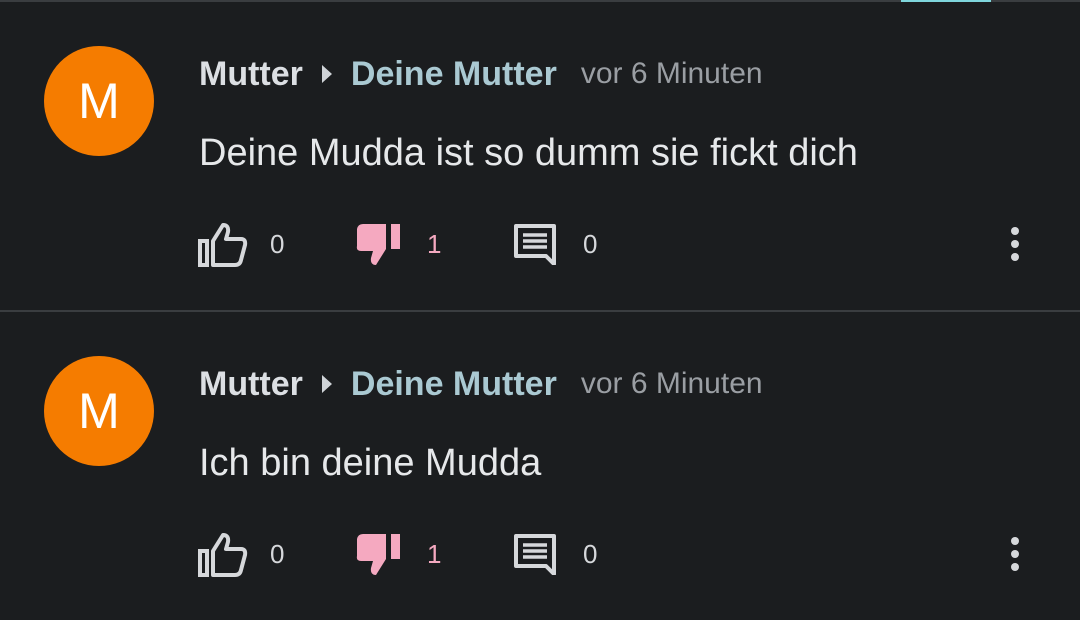 Image resolution: width=1080 pixels, height=620 pixels. I want to click on comment-text: Ich bin deine Mudda, so click(370, 463).